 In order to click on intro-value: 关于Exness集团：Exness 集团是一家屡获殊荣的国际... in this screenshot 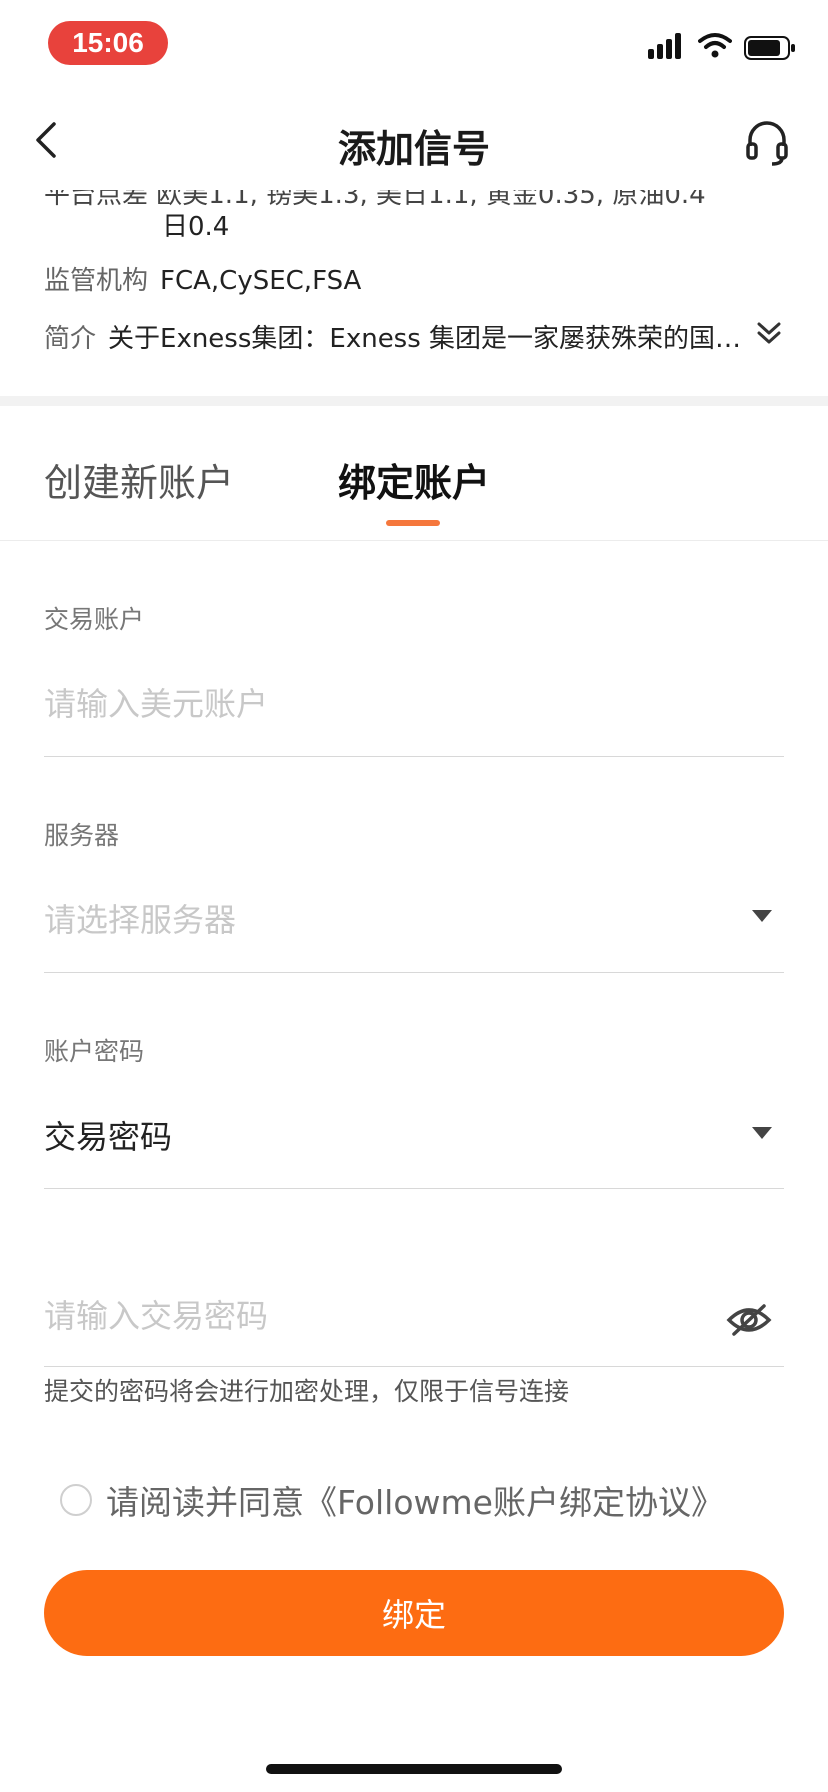, I will do `click(426, 339)`.